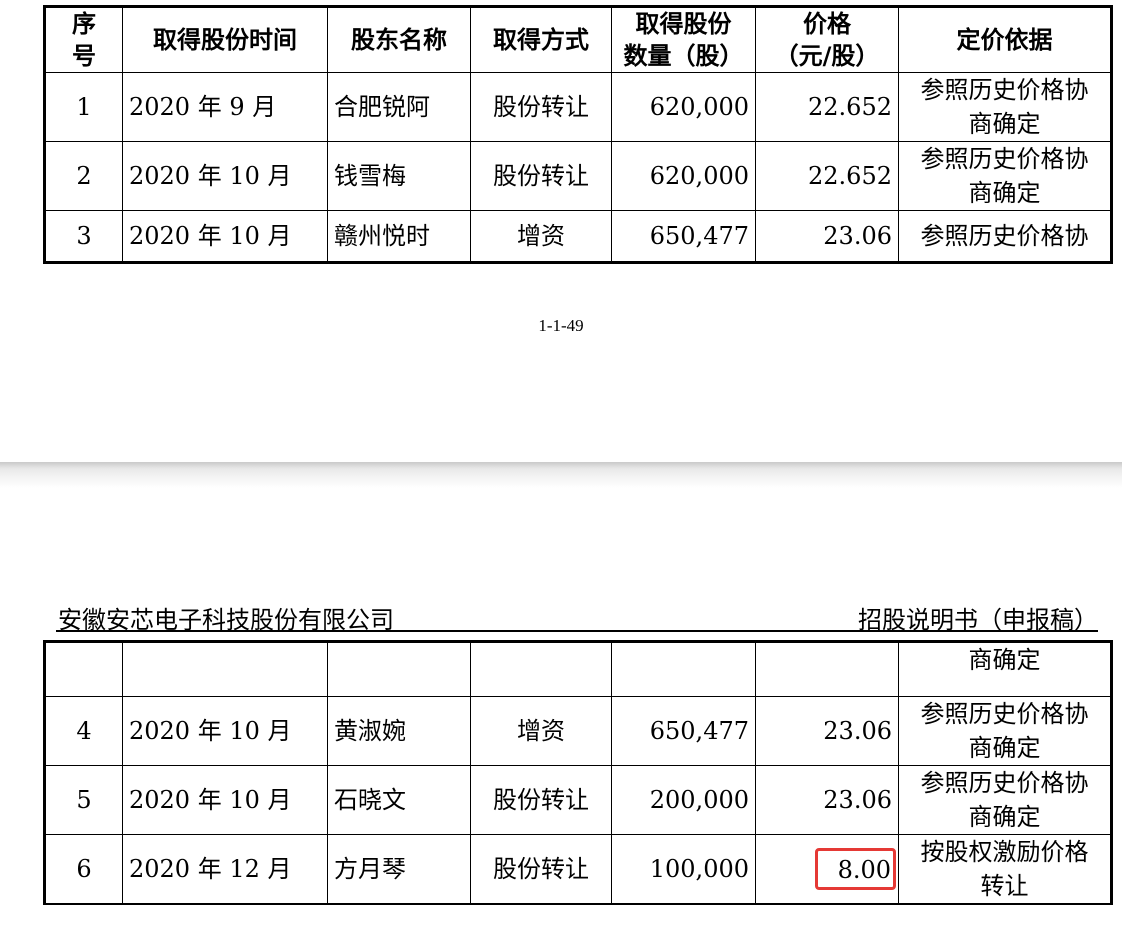 Image resolution: width=1122 pixels, height=941 pixels. I want to click on cell-name: 方月琴, so click(399, 869).